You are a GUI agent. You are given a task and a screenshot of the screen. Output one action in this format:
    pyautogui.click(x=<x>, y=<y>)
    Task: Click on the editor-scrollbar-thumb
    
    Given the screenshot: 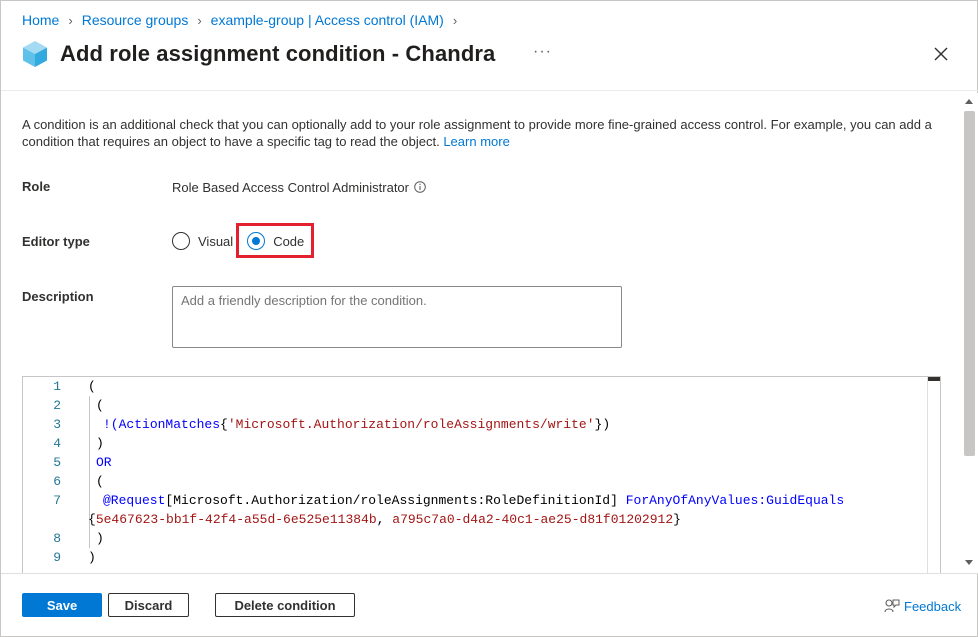 What is the action you would take?
    pyautogui.click(x=934, y=379)
    